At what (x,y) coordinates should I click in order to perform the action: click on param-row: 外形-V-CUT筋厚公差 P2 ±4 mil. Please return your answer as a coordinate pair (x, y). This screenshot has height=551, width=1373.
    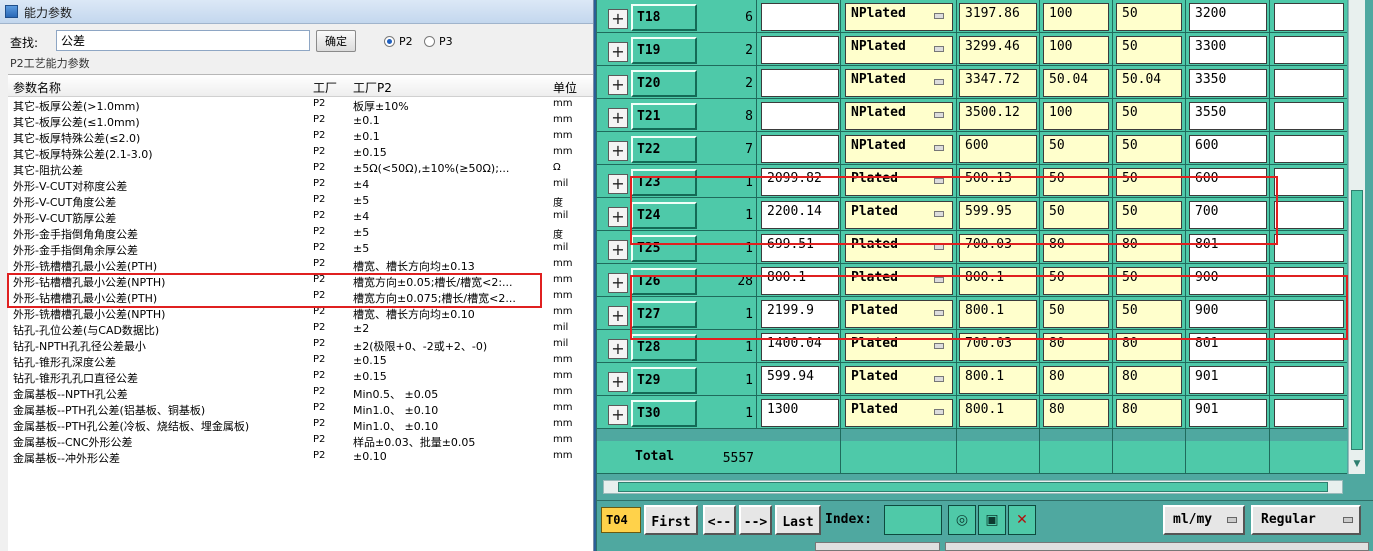
    Looking at the image, I should click on (300, 217).